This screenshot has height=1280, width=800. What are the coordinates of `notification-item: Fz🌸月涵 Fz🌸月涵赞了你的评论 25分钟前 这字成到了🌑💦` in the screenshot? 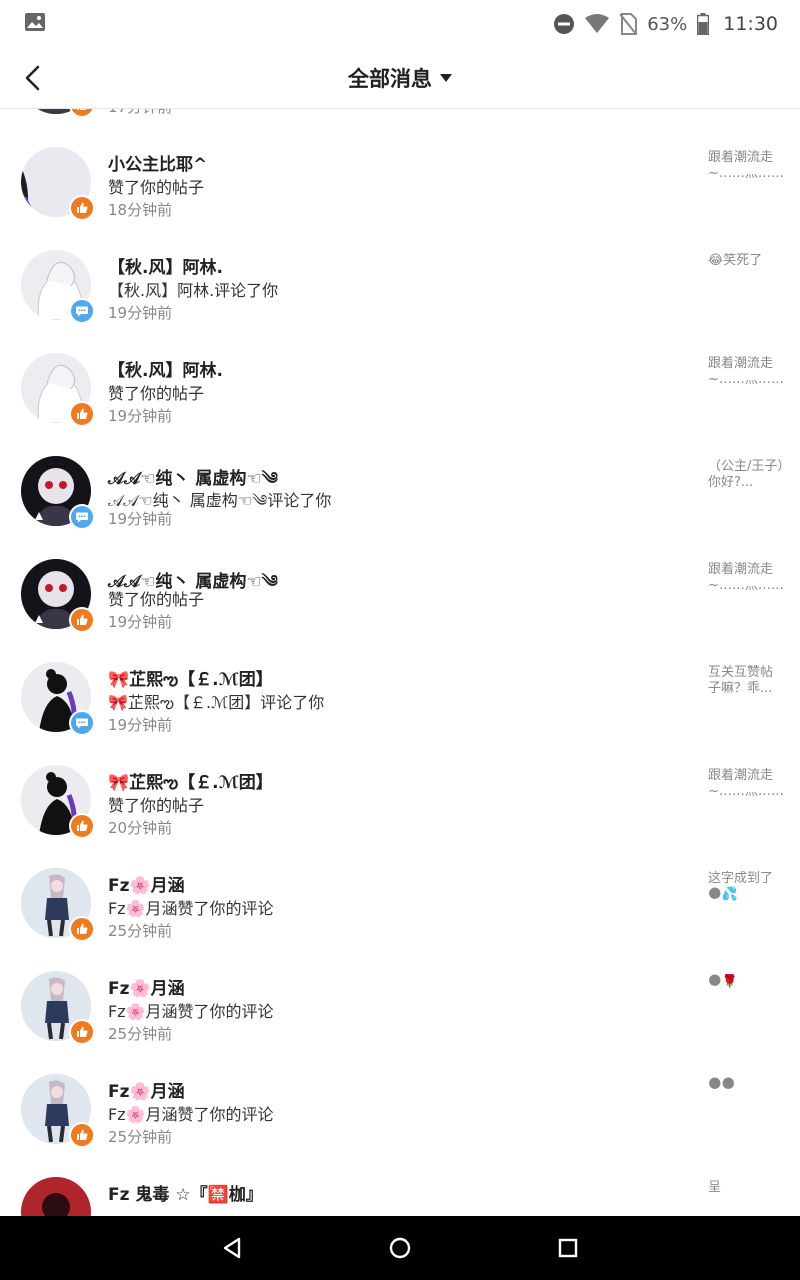 It's located at (400, 908).